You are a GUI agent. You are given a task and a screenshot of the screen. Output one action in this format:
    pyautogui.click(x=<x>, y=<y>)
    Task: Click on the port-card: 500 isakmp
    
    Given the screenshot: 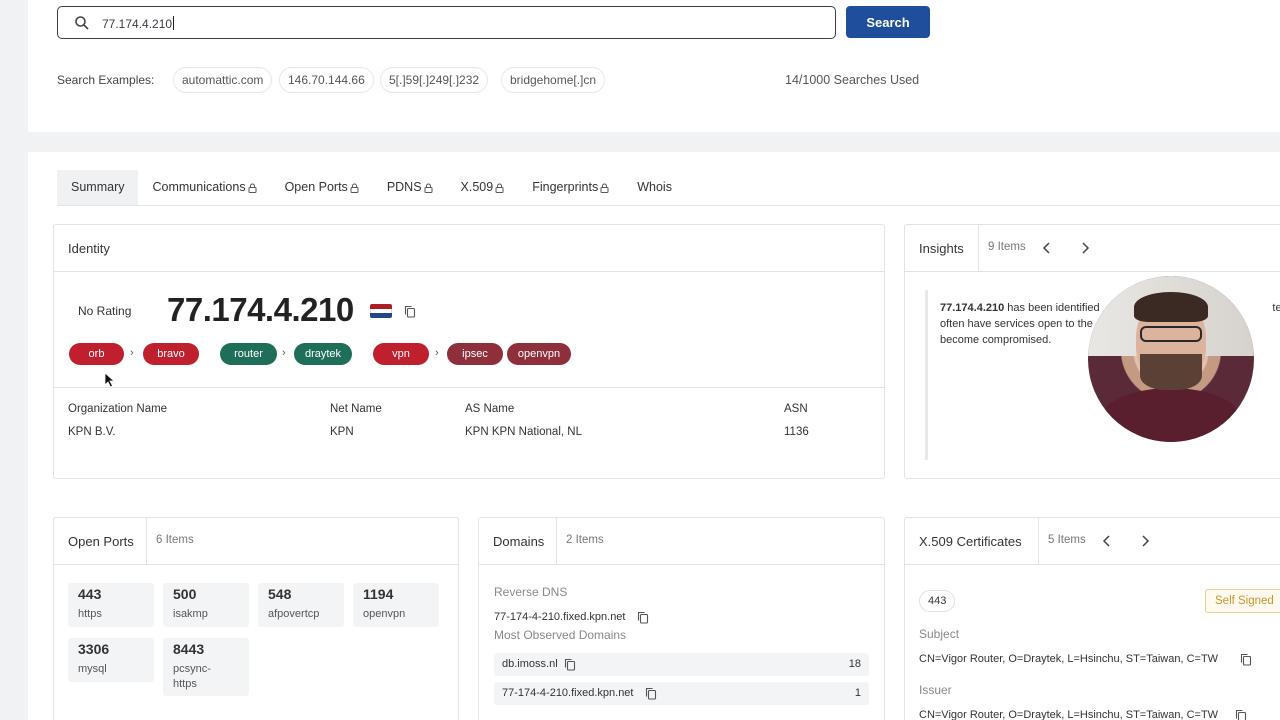 What is the action you would take?
    pyautogui.click(x=206, y=605)
    